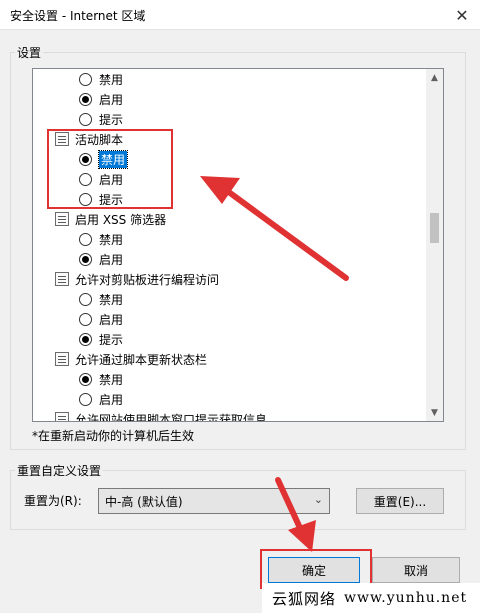 The width and height of the screenshot is (480, 613). What do you see at coordinates (304, 598) in the screenshot?
I see `watermark-brand: 云狐网络` at bounding box center [304, 598].